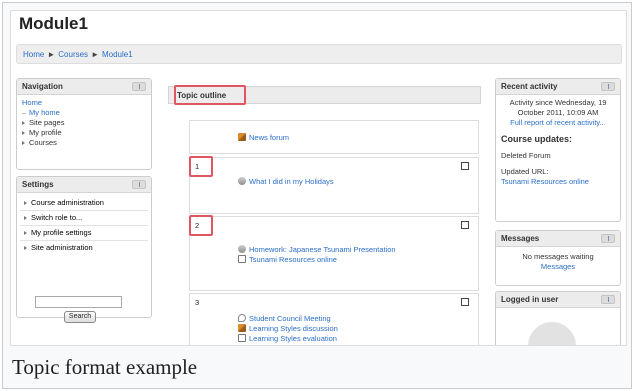 This screenshot has width=634, height=391. I want to click on topic-outline-highlight, so click(210, 95).